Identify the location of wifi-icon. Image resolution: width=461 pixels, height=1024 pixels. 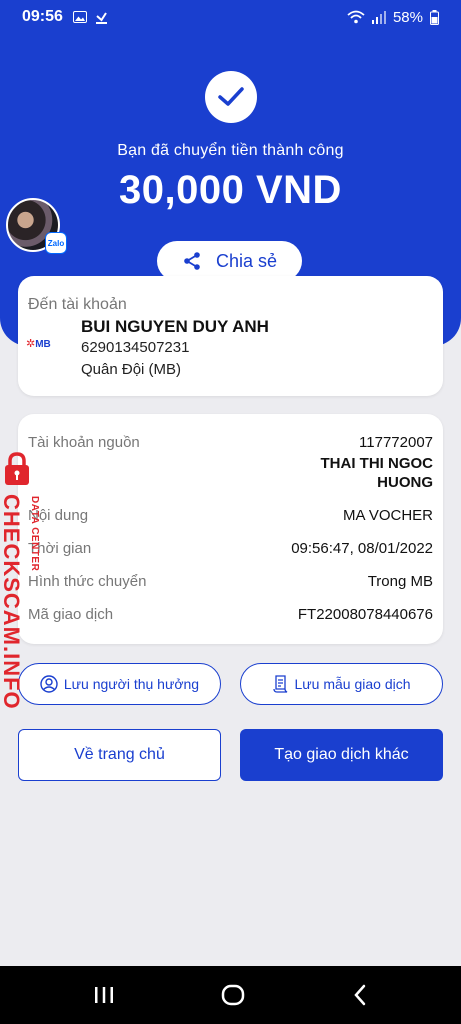
(356, 17).